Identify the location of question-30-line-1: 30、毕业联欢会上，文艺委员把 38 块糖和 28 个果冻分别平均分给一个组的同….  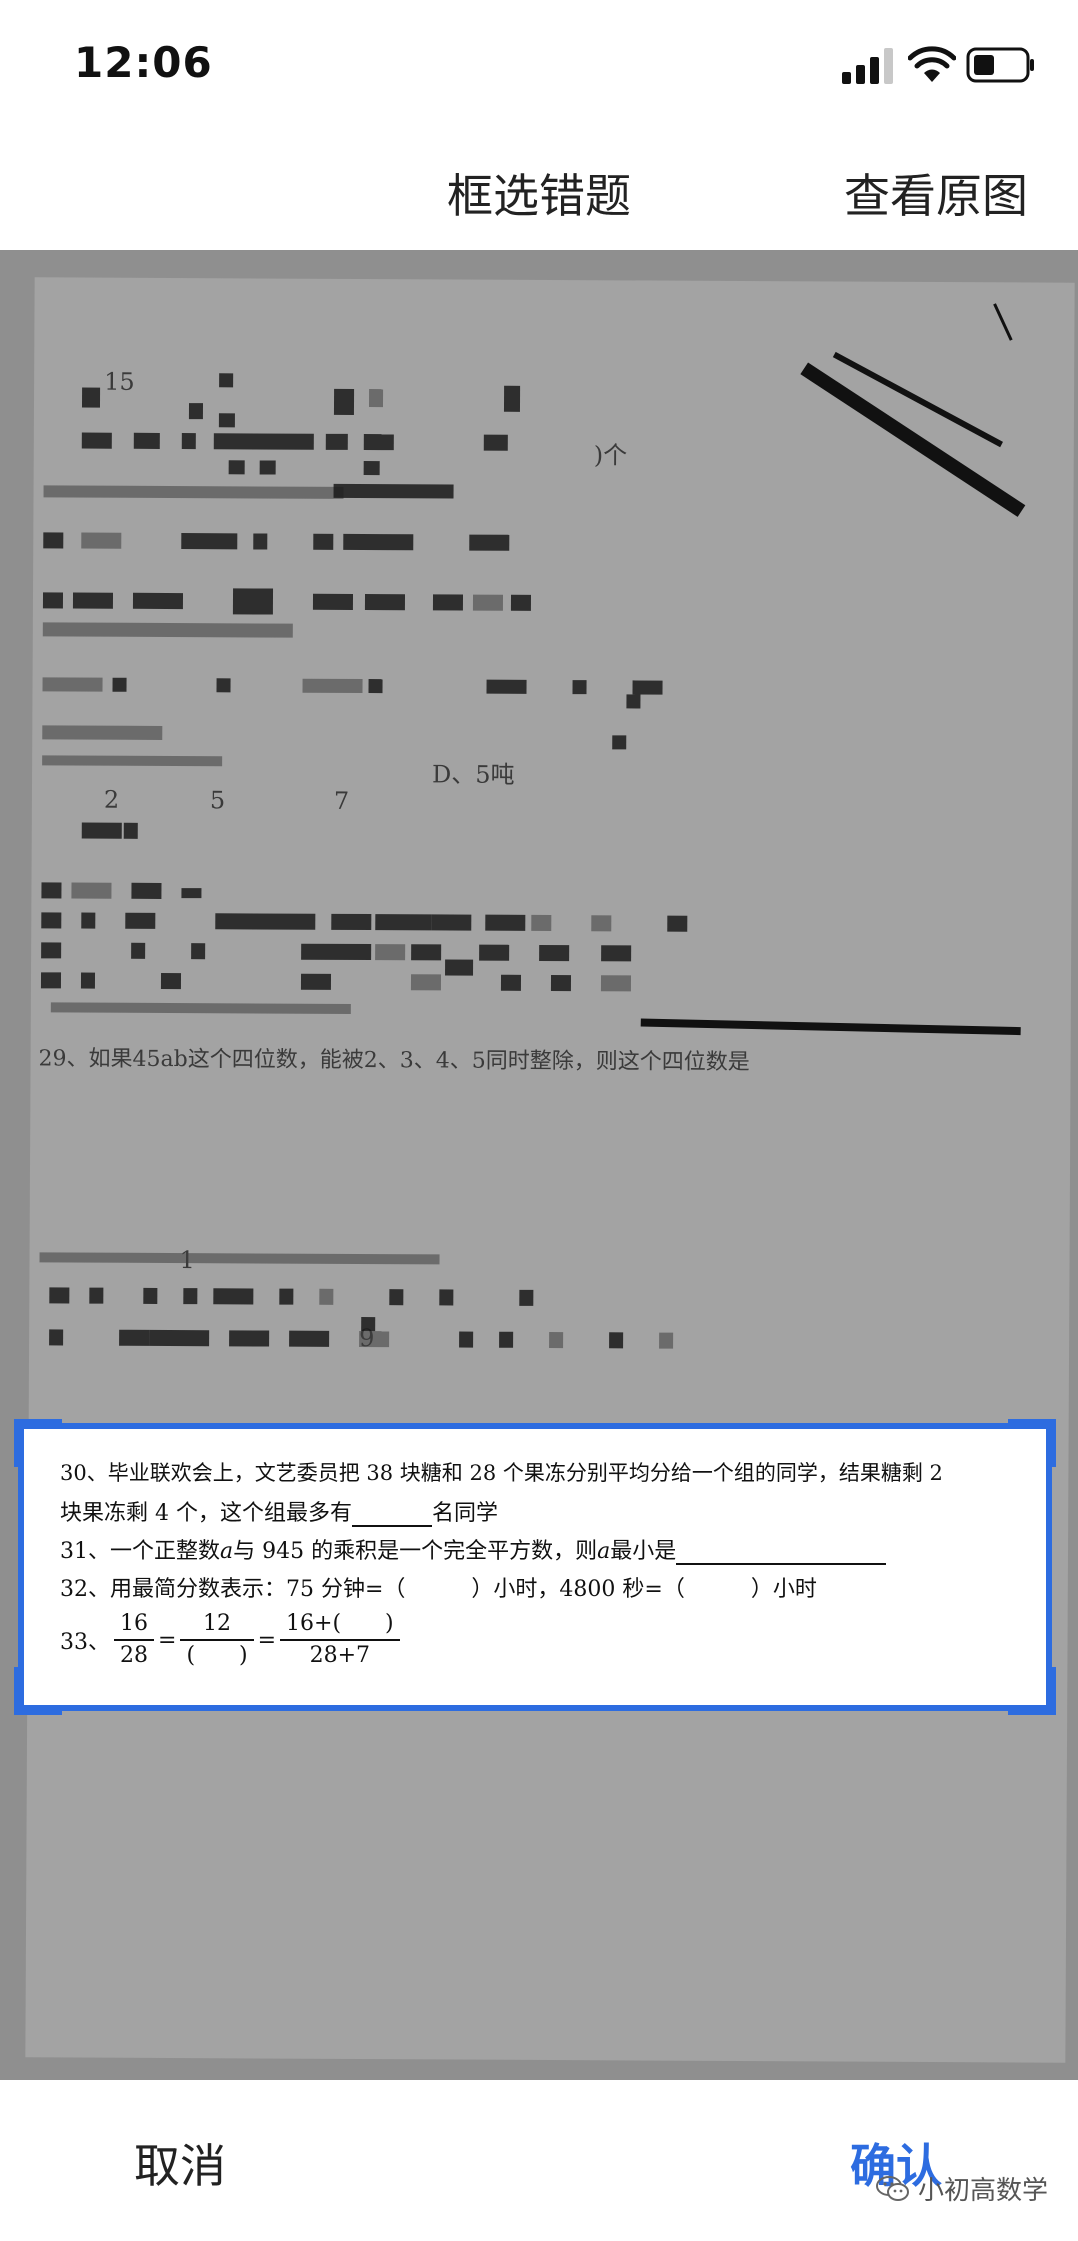
(501, 1473).